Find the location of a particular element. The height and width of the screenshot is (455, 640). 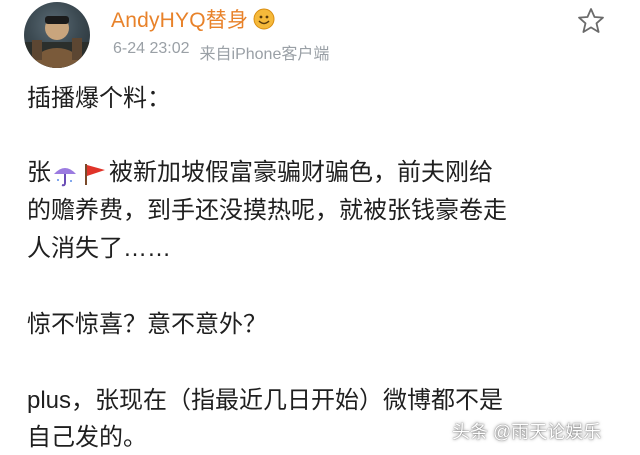

red-flag-icon is located at coordinates (95, 174).